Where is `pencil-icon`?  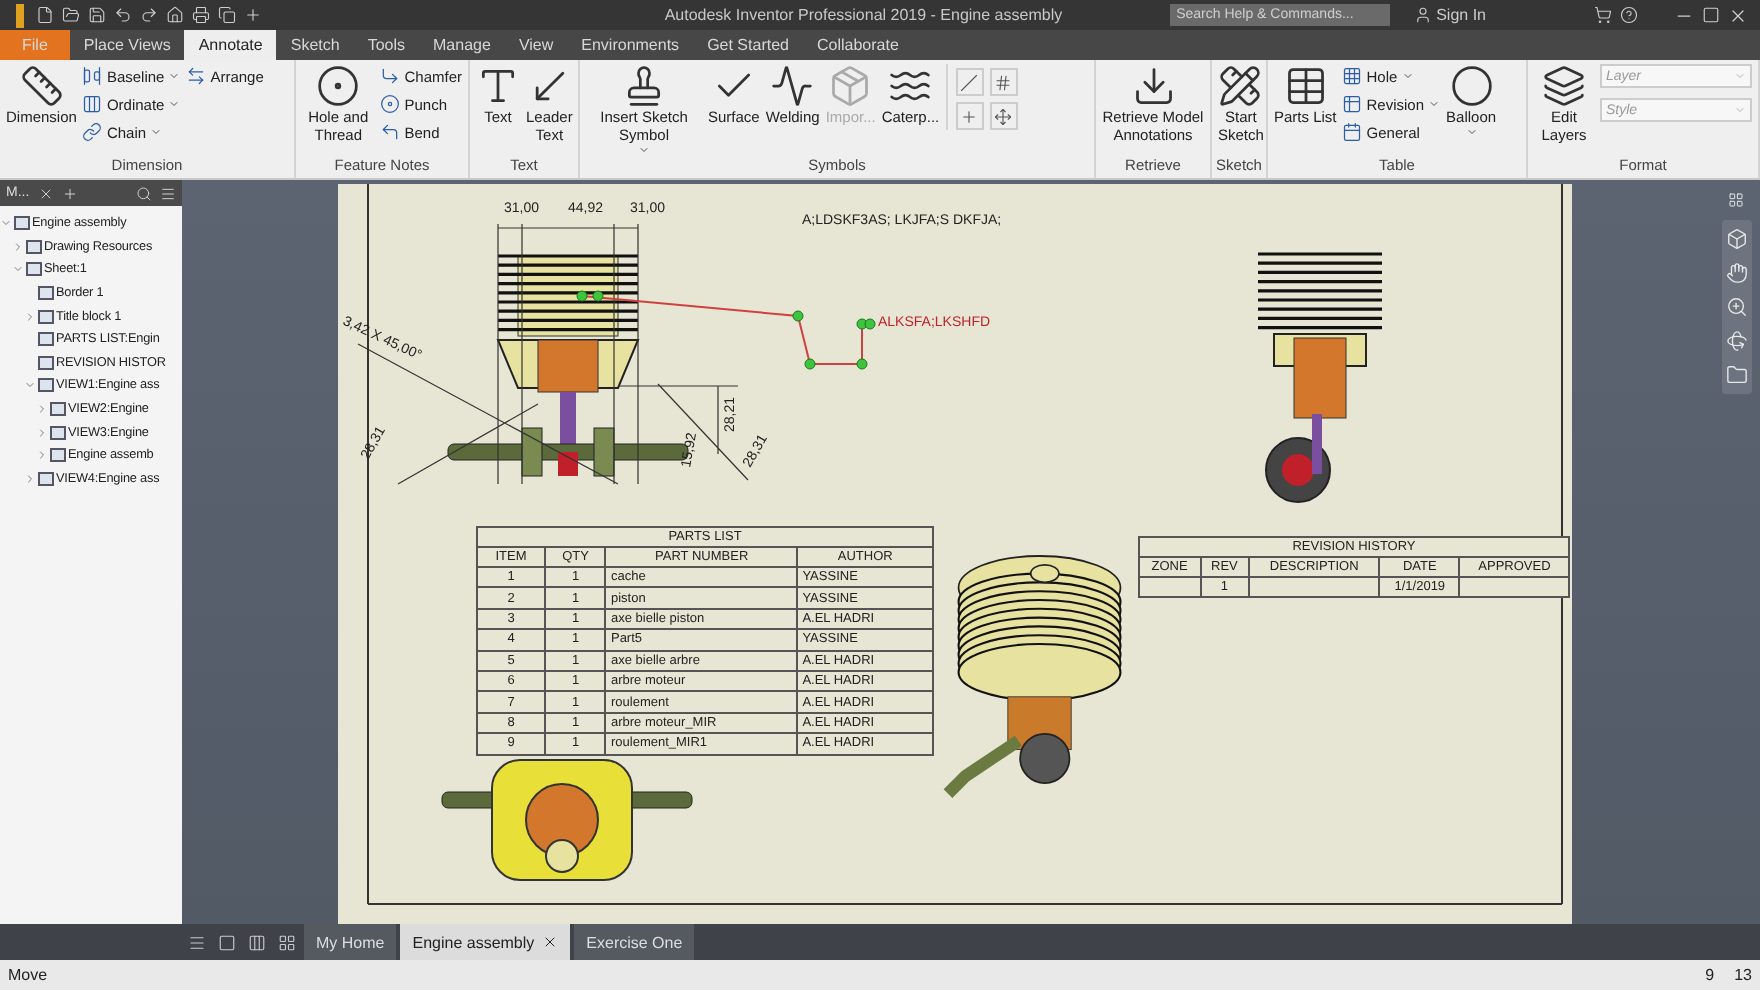
pencil-icon is located at coordinates (1240, 86).